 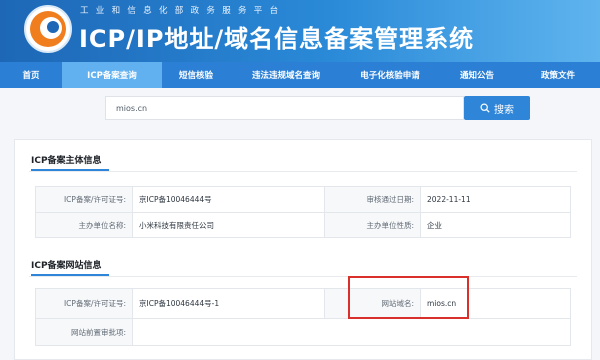 What do you see at coordinates (485, 108) in the screenshot?
I see `search-icon` at bounding box center [485, 108].